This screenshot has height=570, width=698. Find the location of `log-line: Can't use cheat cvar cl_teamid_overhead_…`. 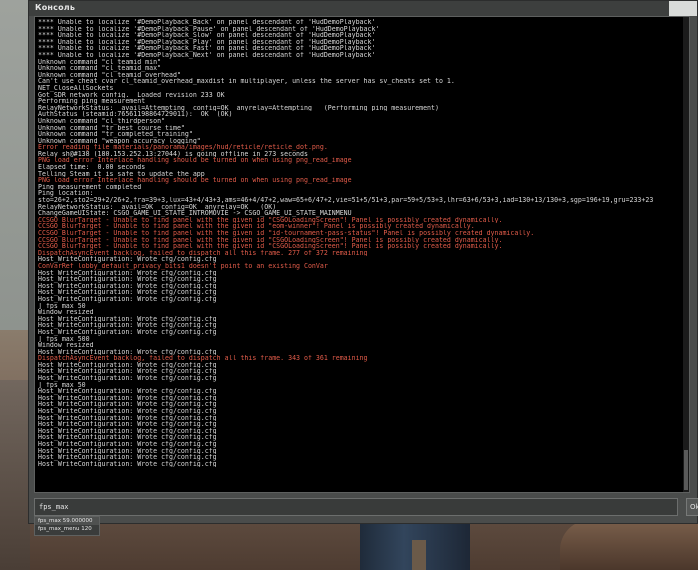

log-line: Can't use cheat cvar cl_teamid_overhead_… is located at coordinates (246, 81).